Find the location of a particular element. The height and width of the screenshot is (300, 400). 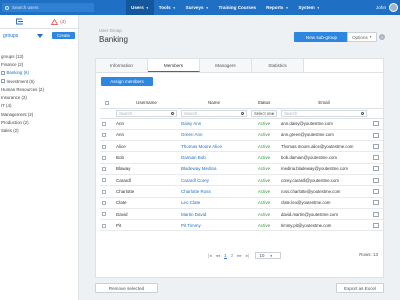

sidebar-header: groups Create is located at coordinates (39, 35).